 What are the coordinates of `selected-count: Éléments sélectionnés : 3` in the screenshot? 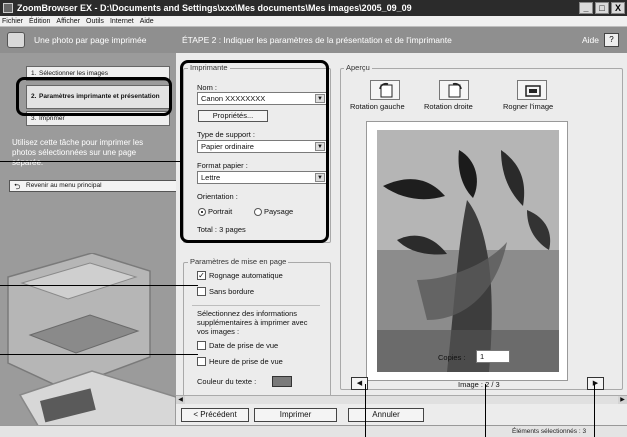 It's located at (549, 431).